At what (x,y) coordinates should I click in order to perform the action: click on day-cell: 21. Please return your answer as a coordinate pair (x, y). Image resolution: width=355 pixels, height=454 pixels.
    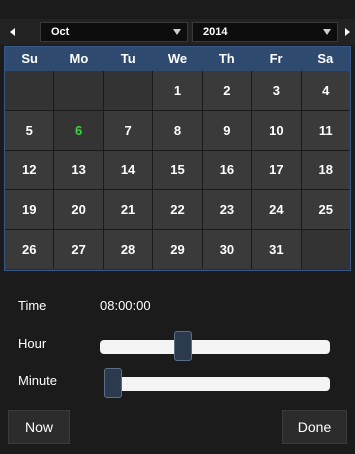
    Looking at the image, I should click on (128, 210).